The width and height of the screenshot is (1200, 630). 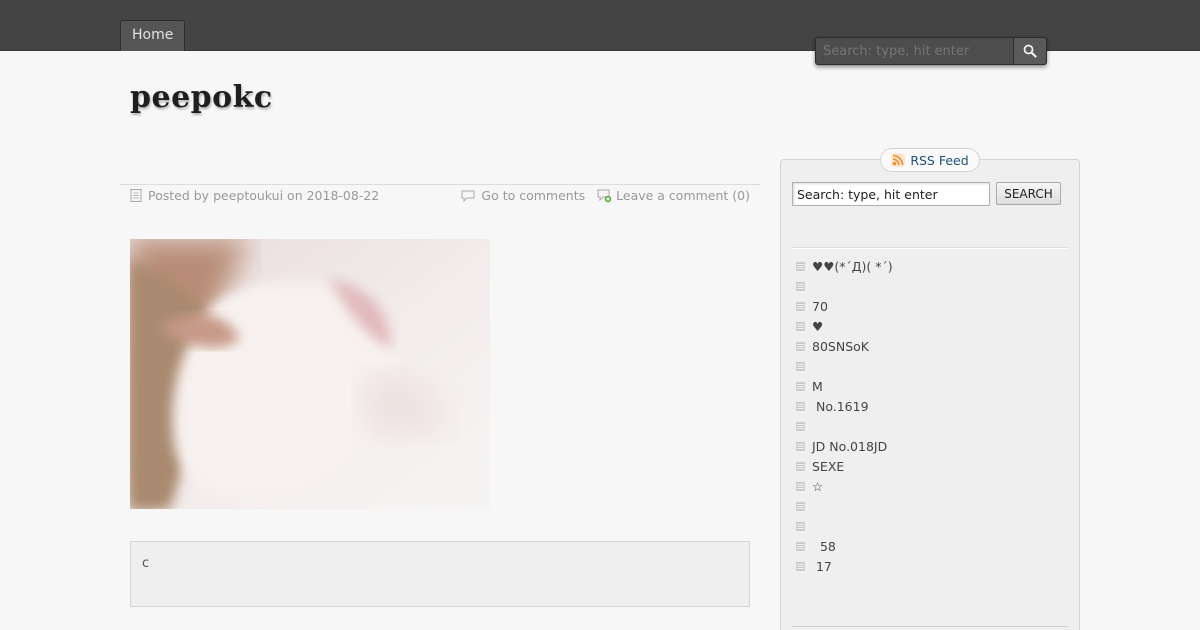 What do you see at coordinates (931, 266) in the screenshot?
I see `list-item: ♥♥(*´Д)( *´)` at bounding box center [931, 266].